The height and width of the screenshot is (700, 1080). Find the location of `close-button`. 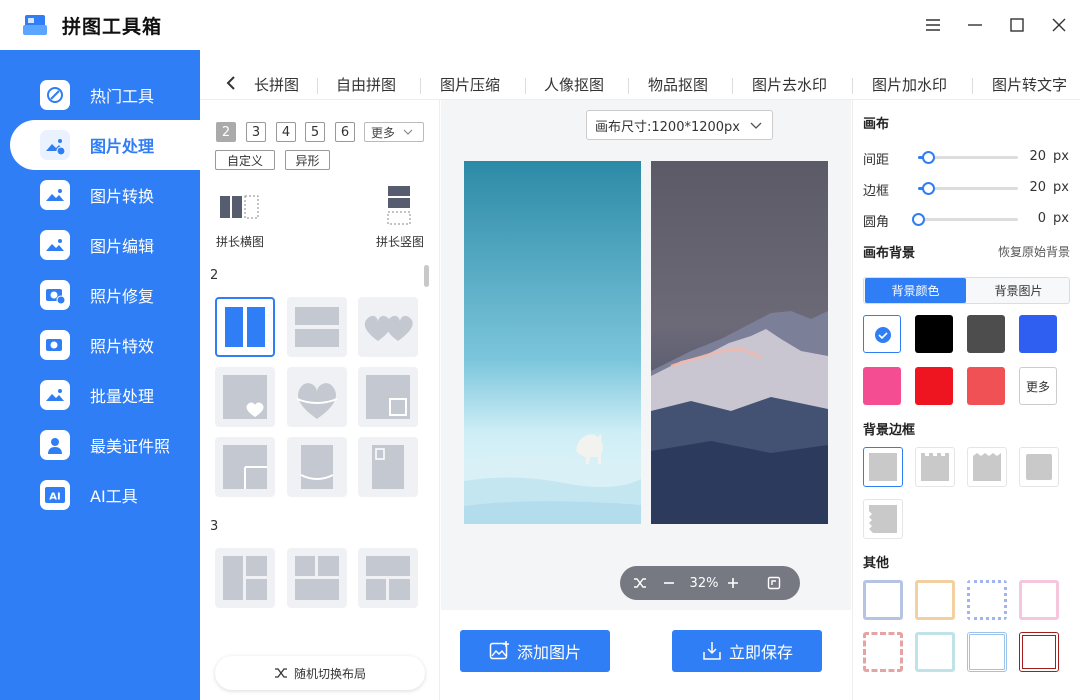

close-button is located at coordinates (1059, 25).